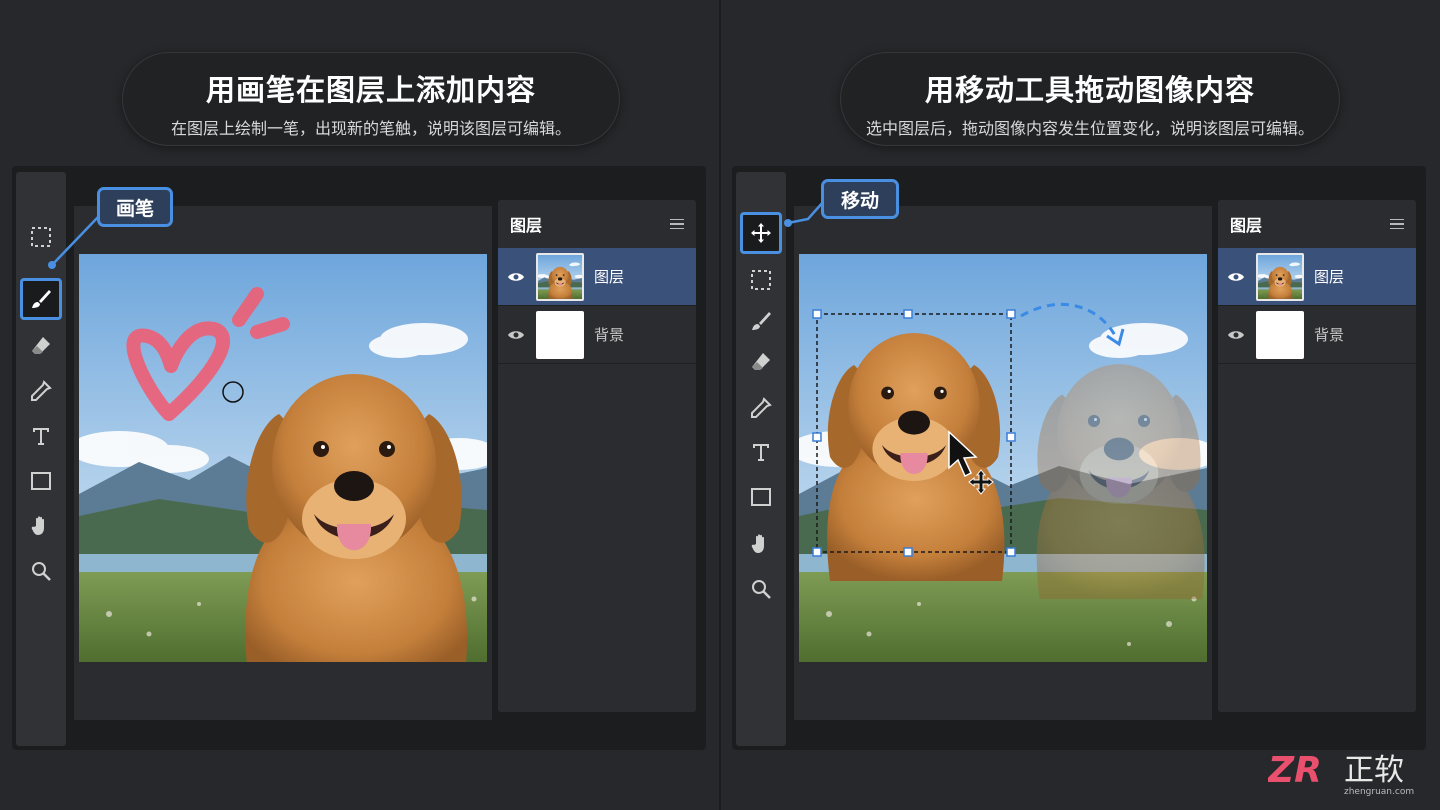 This screenshot has height=810, width=1440. What do you see at coordinates (860, 199) in the screenshot?
I see `callout-move: 移动` at bounding box center [860, 199].